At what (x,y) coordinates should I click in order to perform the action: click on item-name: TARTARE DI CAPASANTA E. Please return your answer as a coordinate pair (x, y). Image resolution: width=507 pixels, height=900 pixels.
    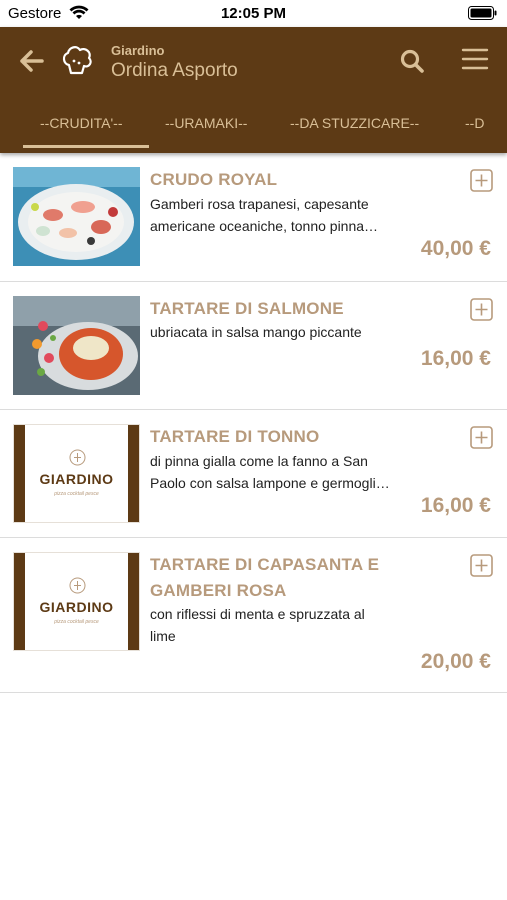
    Looking at the image, I should click on (265, 564).